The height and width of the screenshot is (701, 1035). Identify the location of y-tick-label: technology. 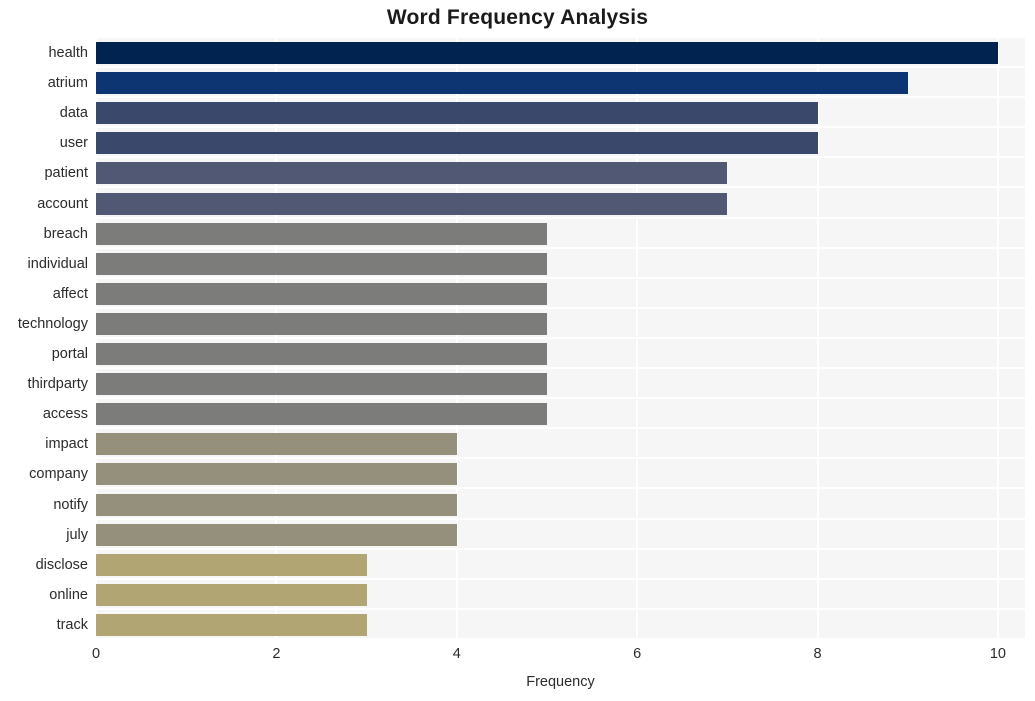
(52, 323).